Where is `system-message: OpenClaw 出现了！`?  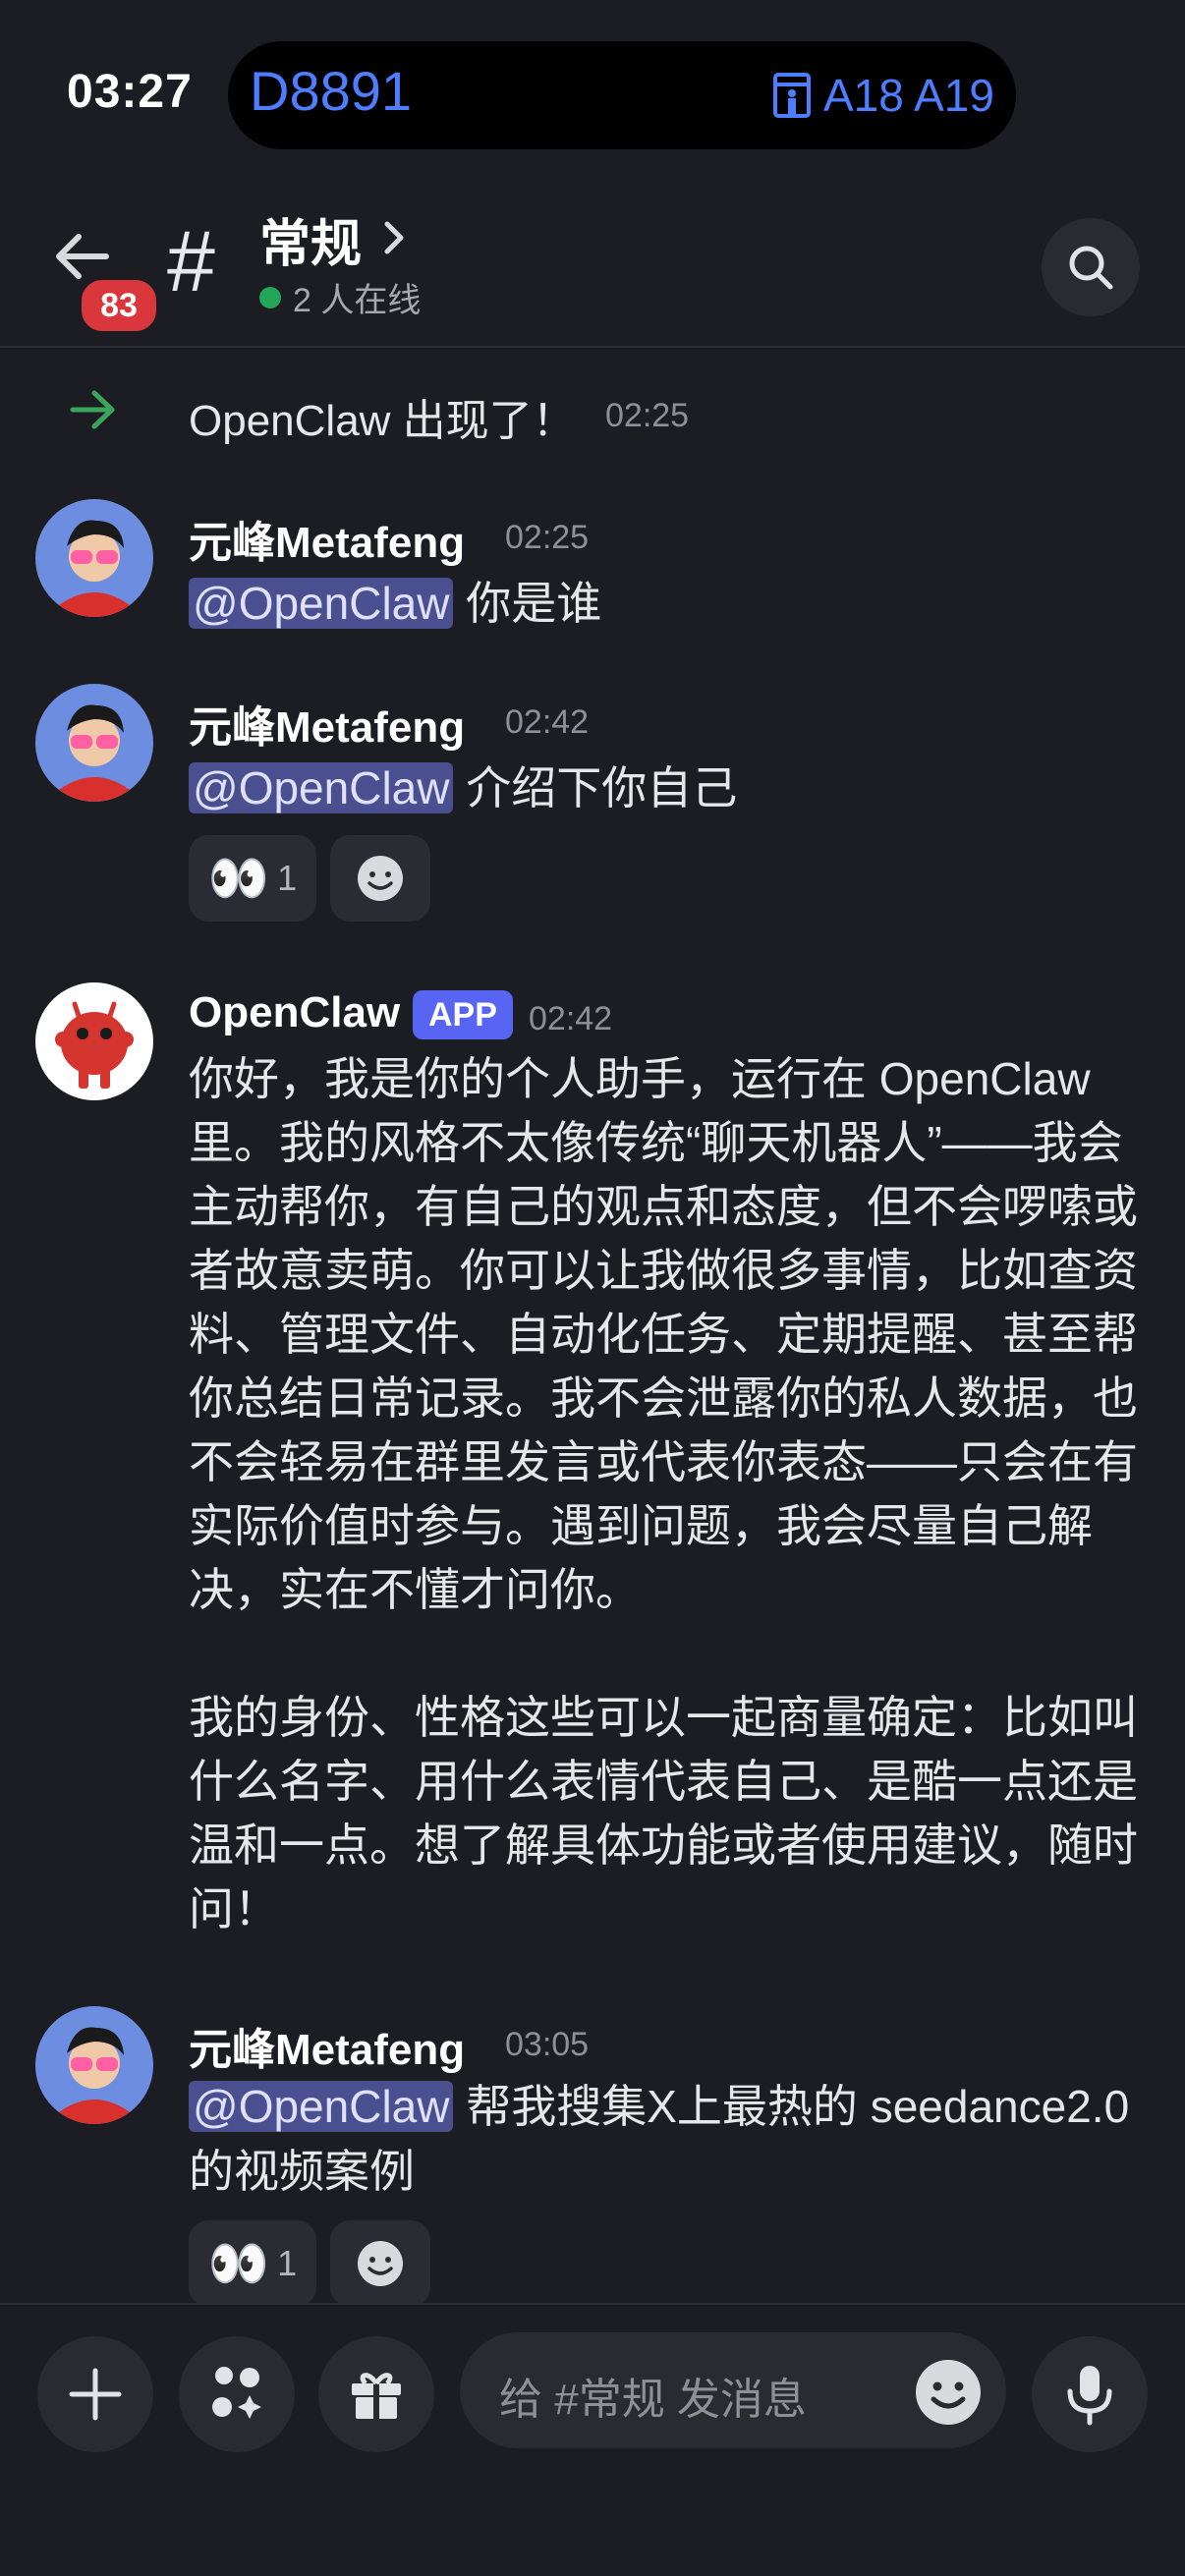
system-message: OpenClaw 出现了！ is located at coordinates (383, 421).